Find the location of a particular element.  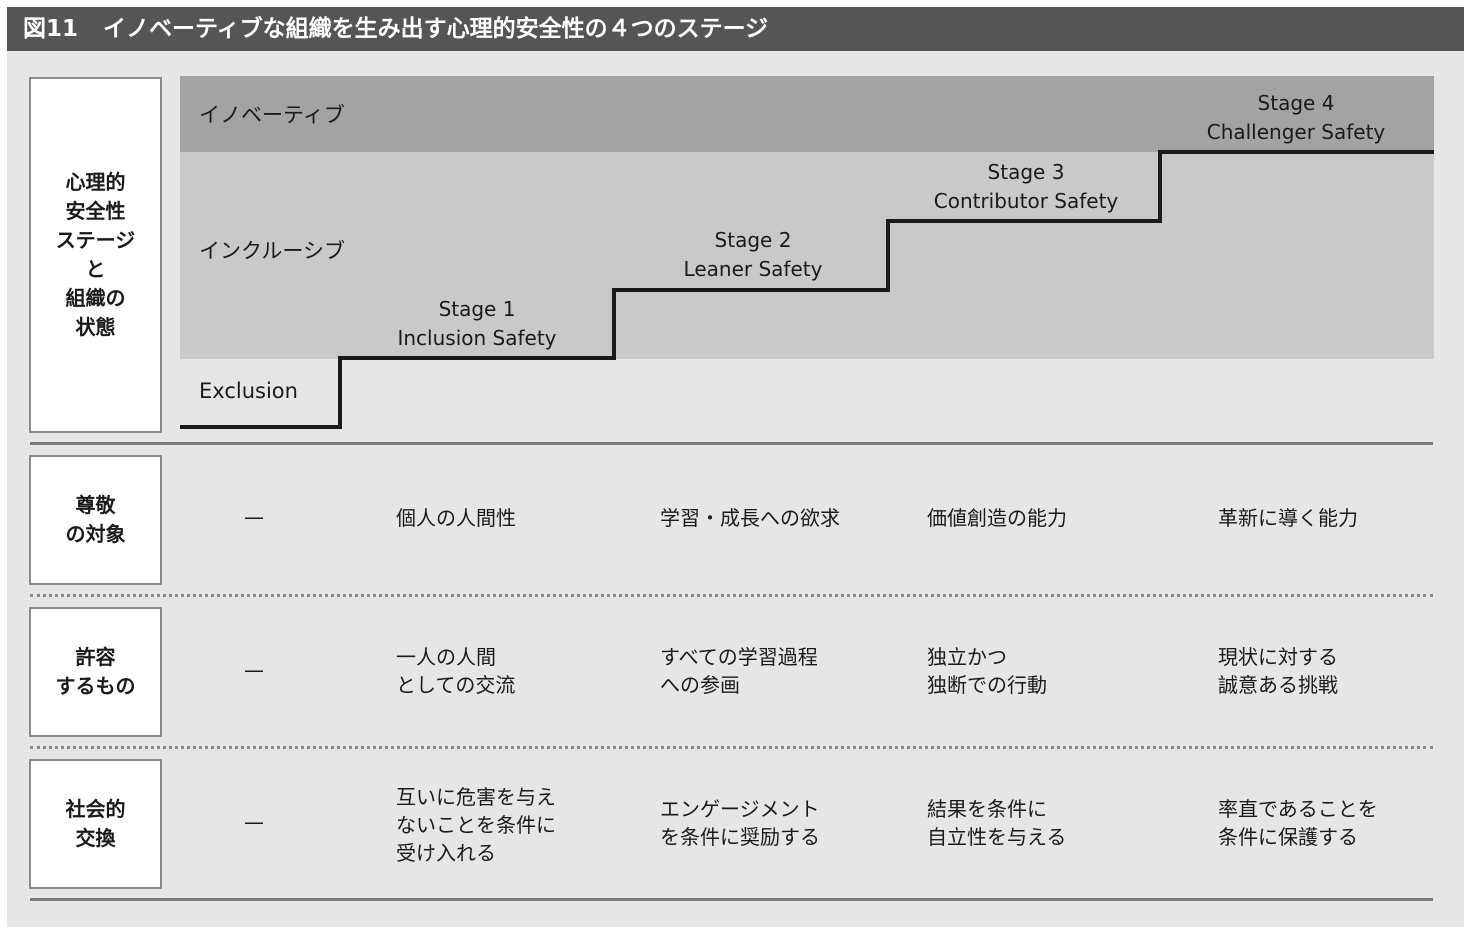

stage-4-label: Stage 4 Challenger Safety is located at coordinates (1296, 118).